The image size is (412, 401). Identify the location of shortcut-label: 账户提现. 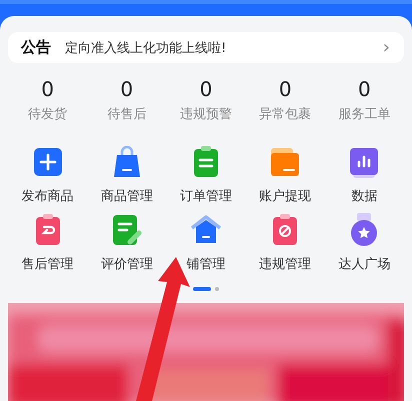
(285, 196).